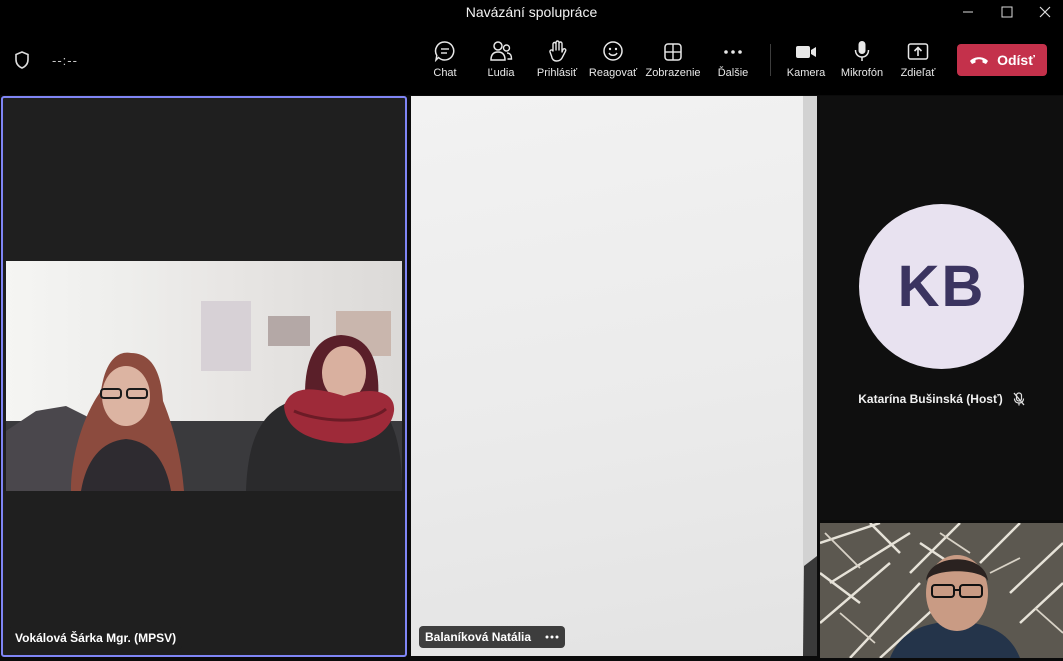  What do you see at coordinates (806, 52) in the screenshot?
I see `camera-icon` at bounding box center [806, 52].